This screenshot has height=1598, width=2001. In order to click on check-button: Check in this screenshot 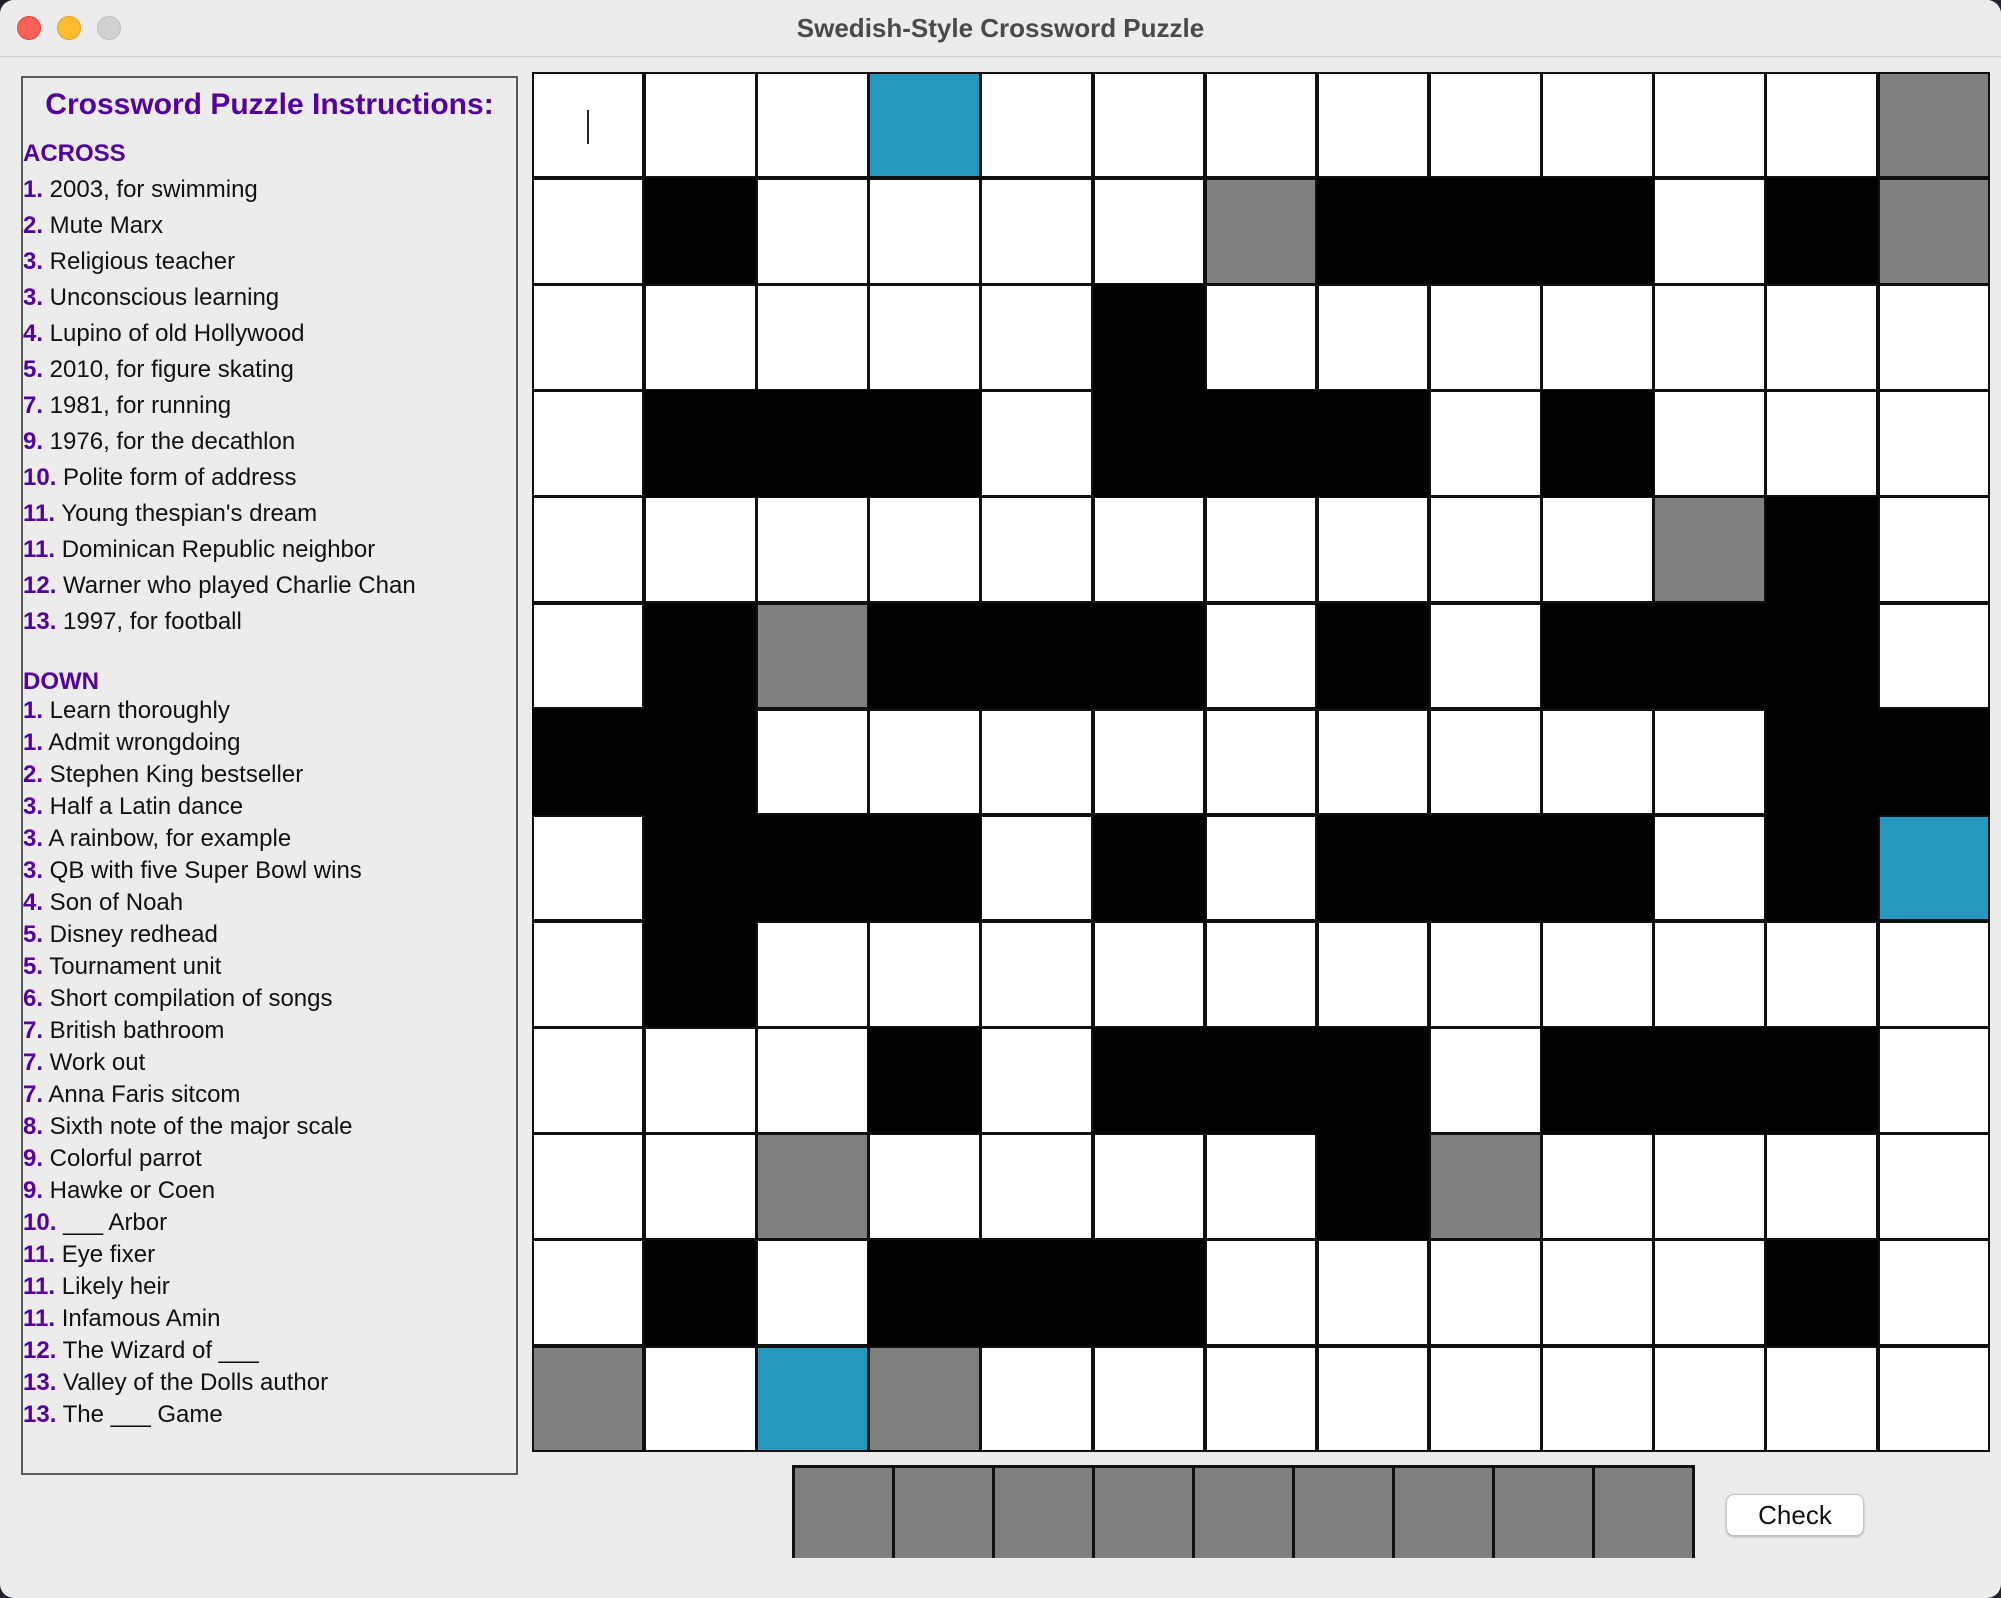, I will do `click(1795, 1515)`.